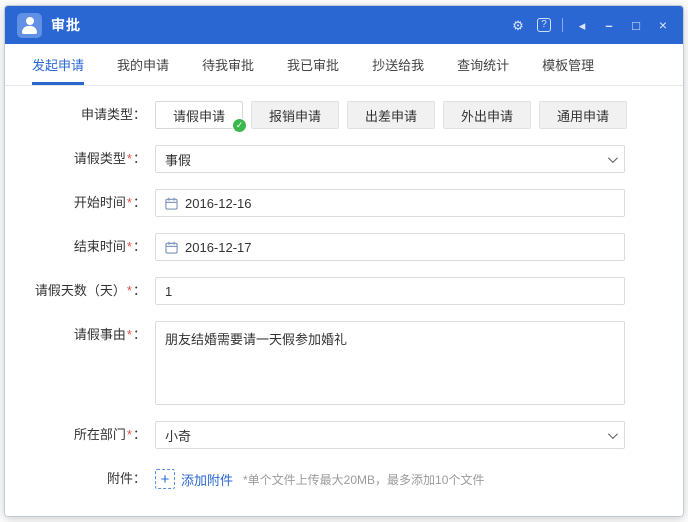 The height and width of the screenshot is (522, 688). I want to click on department-row: 所在部门*： 小奇, so click(344, 435).